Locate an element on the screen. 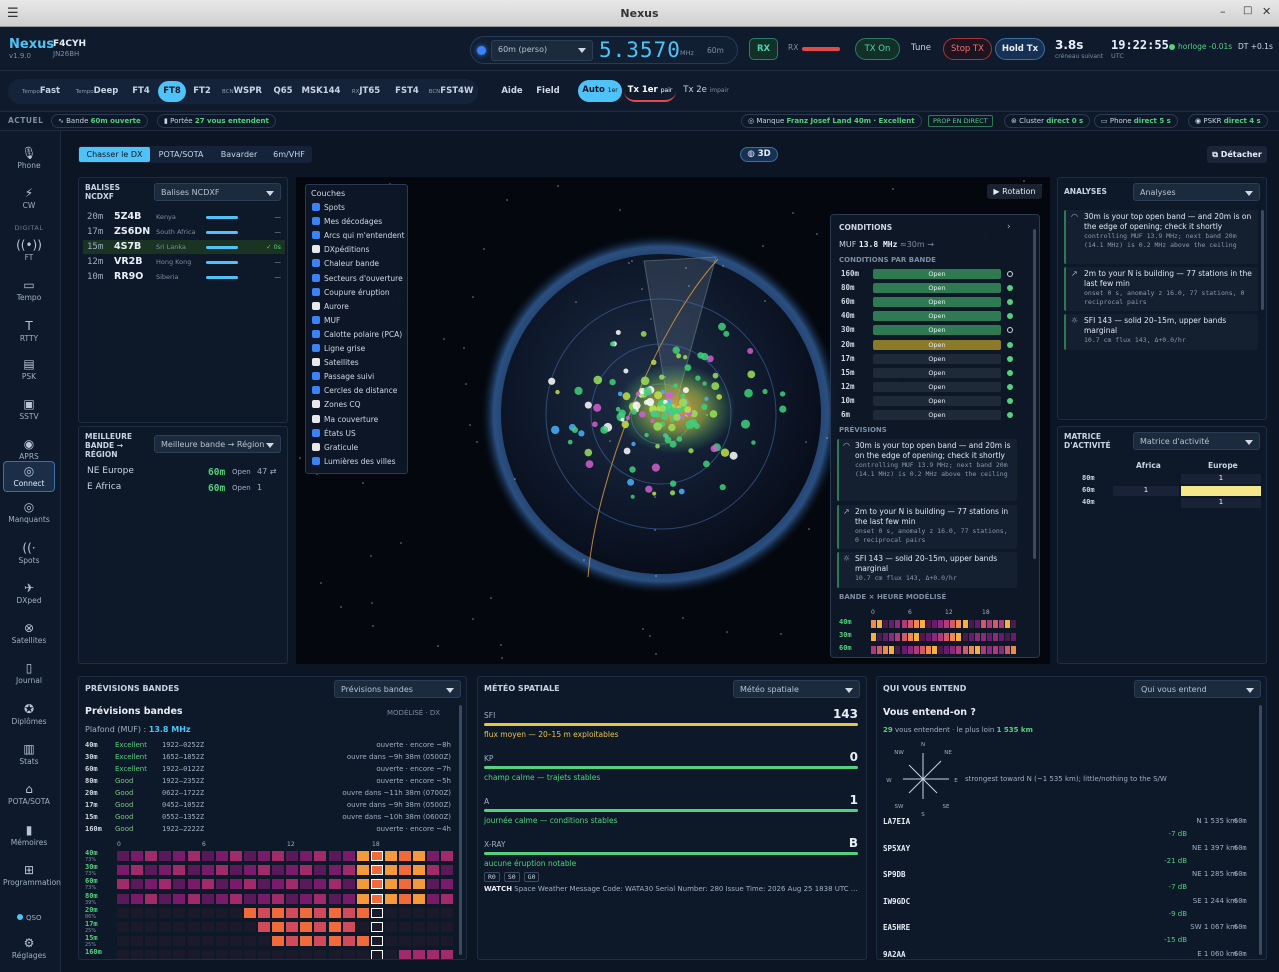 The height and width of the screenshot is (972, 1279). layer-toggle: DXpéditions is located at coordinates (340, 249).